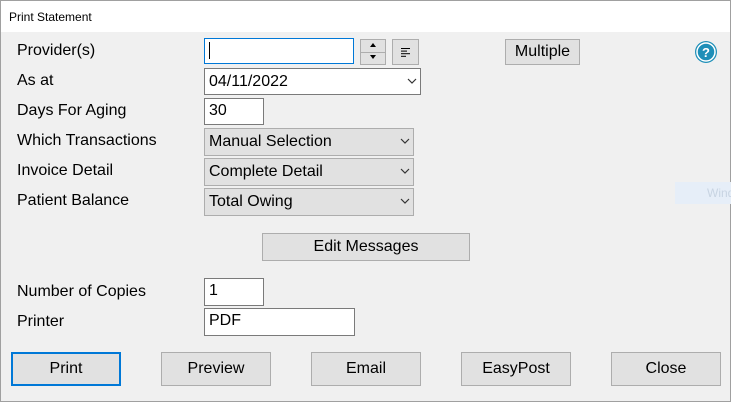 Image resolution: width=731 pixels, height=402 pixels. I want to click on number-of-copies-input: 1, so click(234, 292).